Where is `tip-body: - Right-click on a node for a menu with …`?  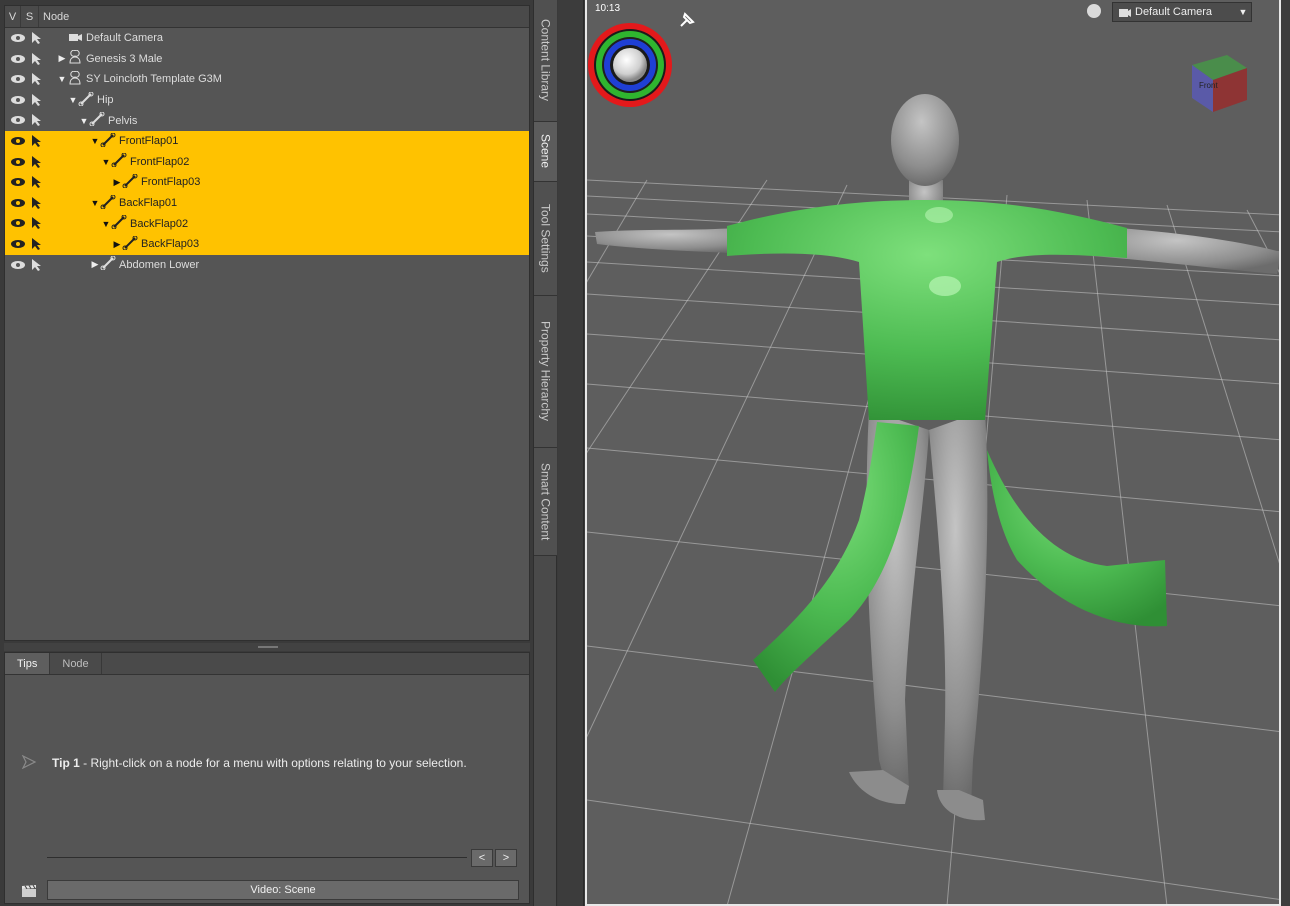 tip-body: - Right-click on a node for a menu with … is located at coordinates (273, 763).